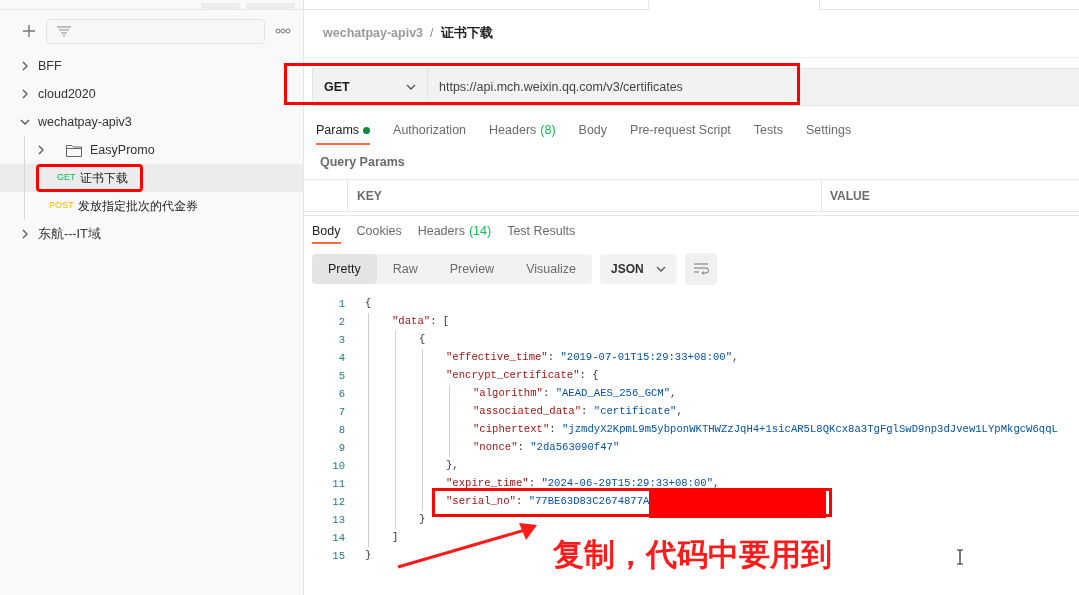 The image size is (1079, 595). Describe the element at coordinates (326, 232) in the screenshot. I see `response-tab: Body` at that location.